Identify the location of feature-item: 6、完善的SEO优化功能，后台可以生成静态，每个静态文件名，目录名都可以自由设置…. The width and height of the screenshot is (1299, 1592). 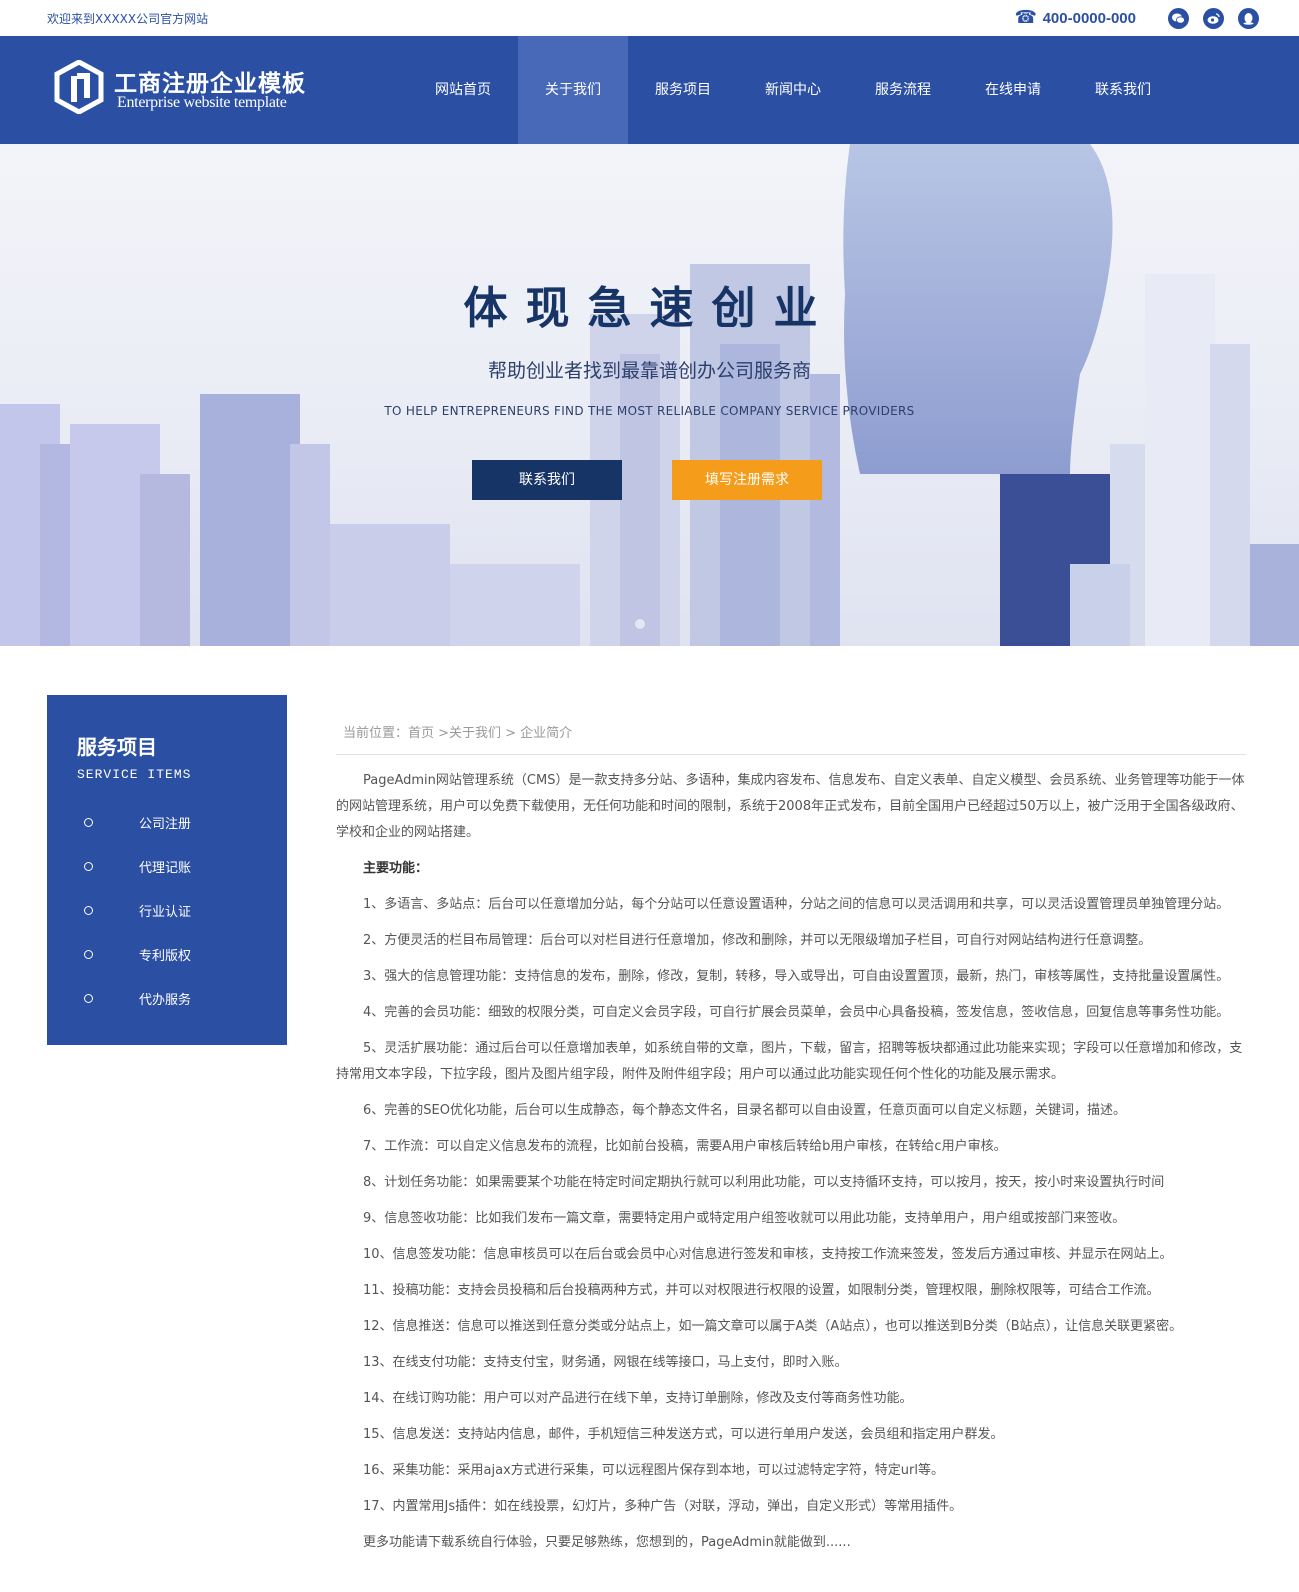
(744, 1110).